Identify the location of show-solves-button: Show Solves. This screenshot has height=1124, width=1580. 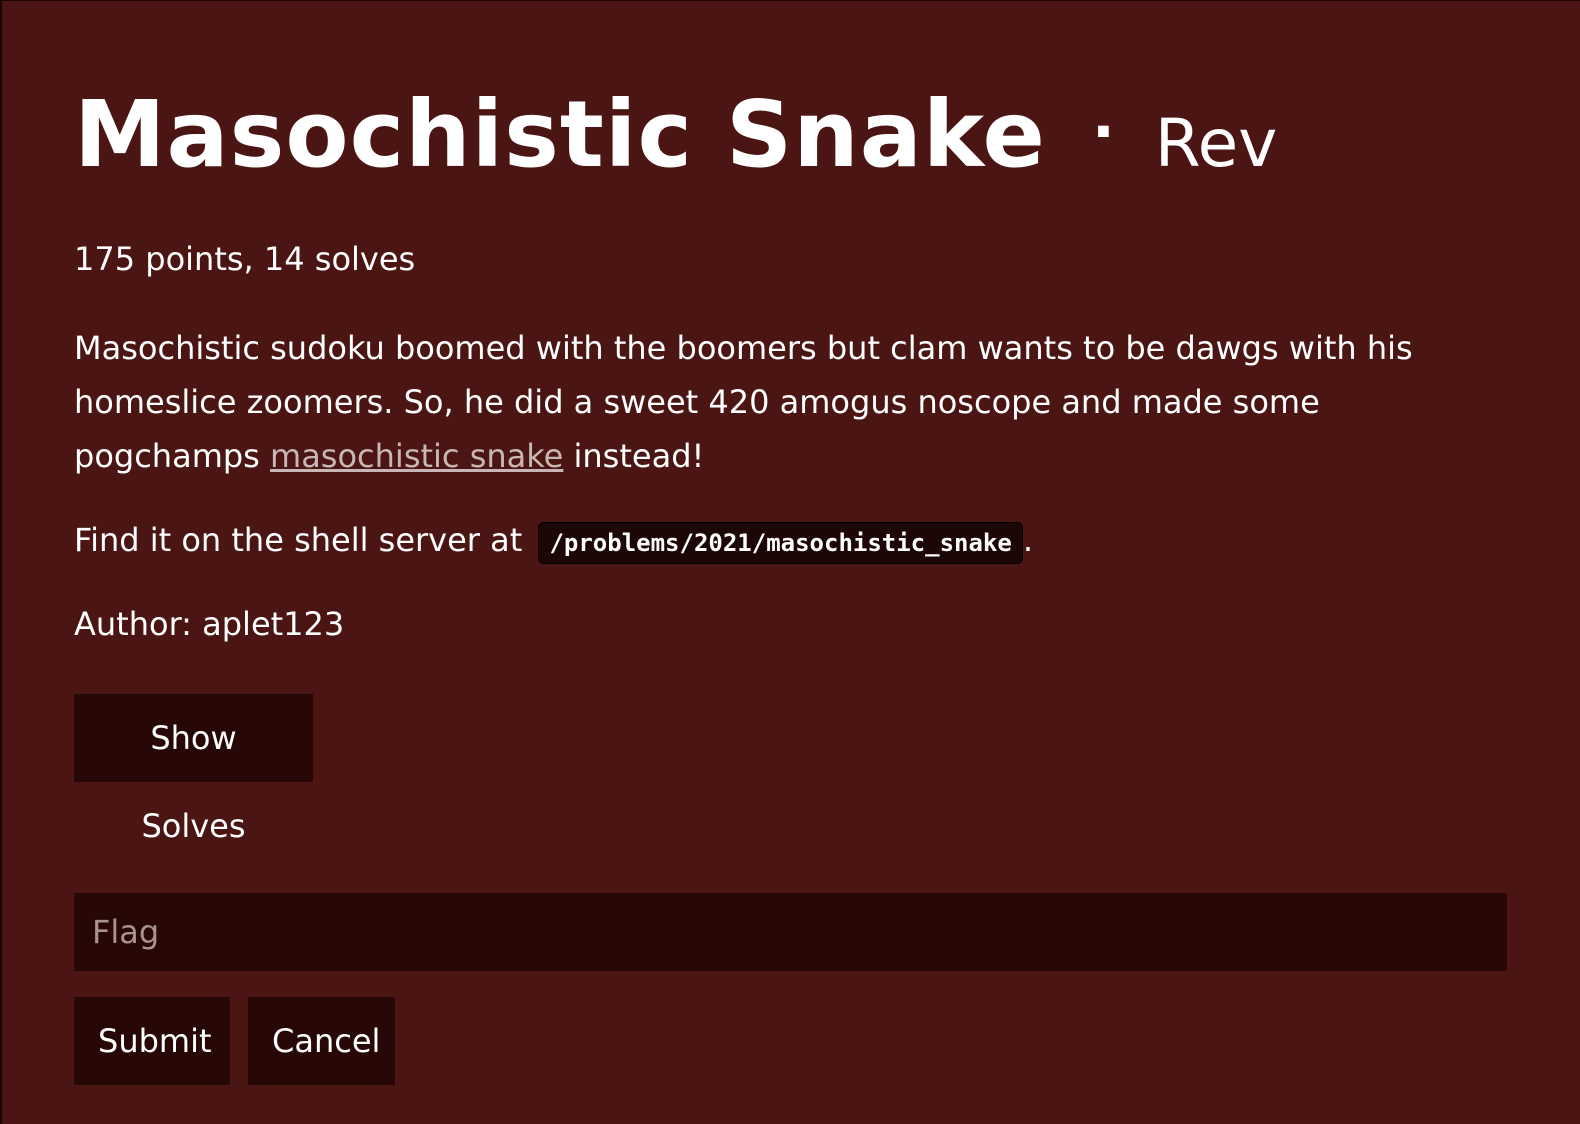
(193, 769).